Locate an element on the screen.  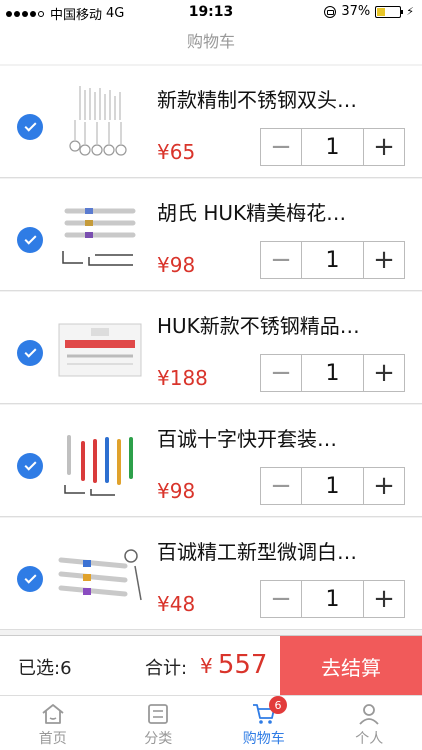
total-amount: ¥ 557 is located at coordinates (233, 665).